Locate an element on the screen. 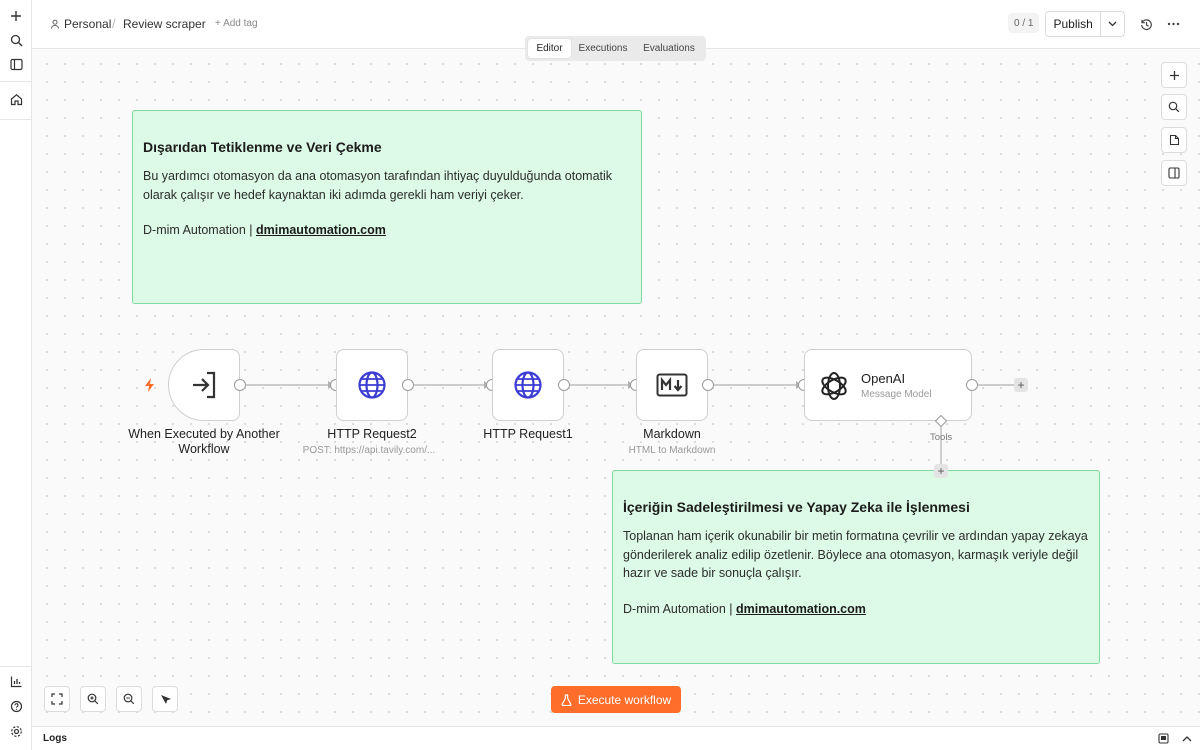  credit-link: dmimautomation.com is located at coordinates (801, 609).